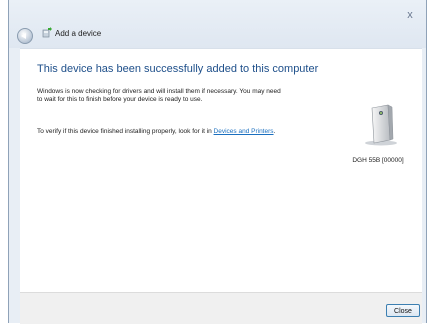 This screenshot has width=433, height=324. What do you see at coordinates (78, 33) in the screenshot?
I see `window-title: Add a device` at bounding box center [78, 33].